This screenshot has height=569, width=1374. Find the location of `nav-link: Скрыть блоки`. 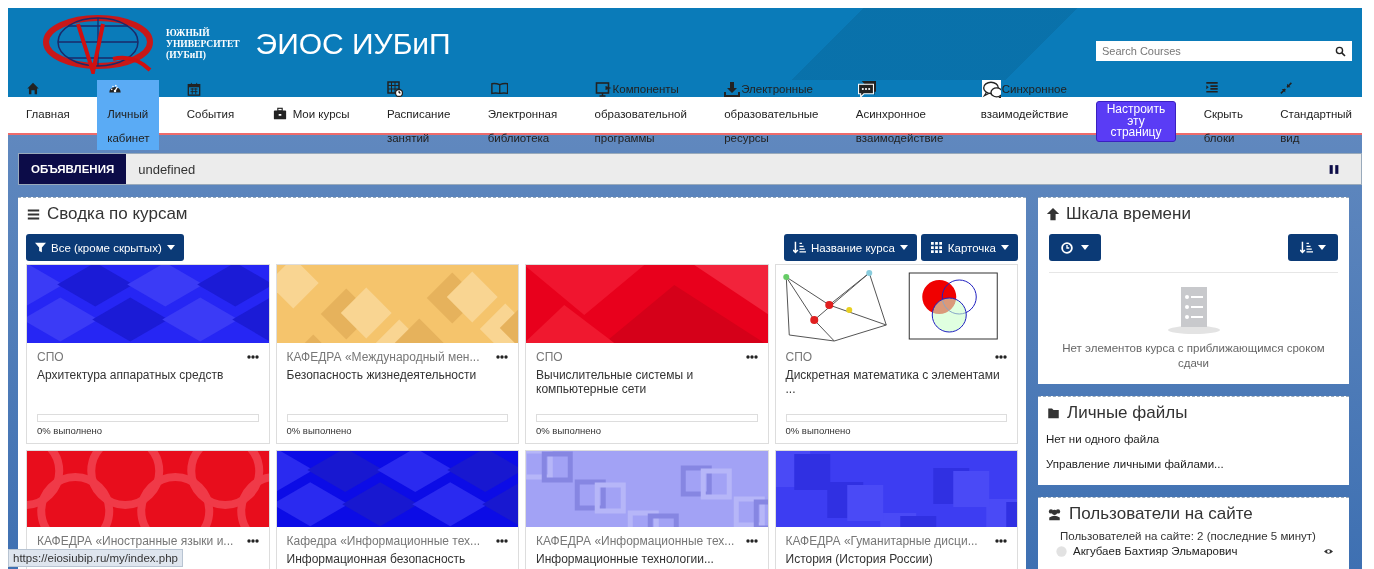

nav-link: Скрыть блоки is located at coordinates (1223, 115).